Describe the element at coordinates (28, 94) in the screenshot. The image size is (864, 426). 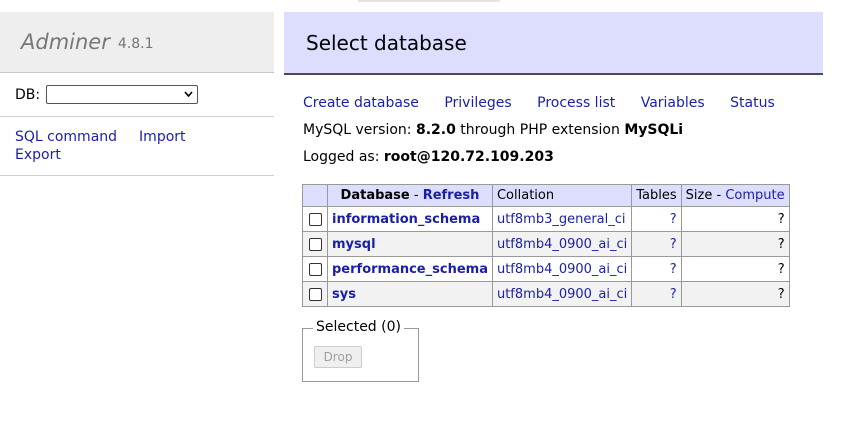
I see `db-label: DB:` at that location.